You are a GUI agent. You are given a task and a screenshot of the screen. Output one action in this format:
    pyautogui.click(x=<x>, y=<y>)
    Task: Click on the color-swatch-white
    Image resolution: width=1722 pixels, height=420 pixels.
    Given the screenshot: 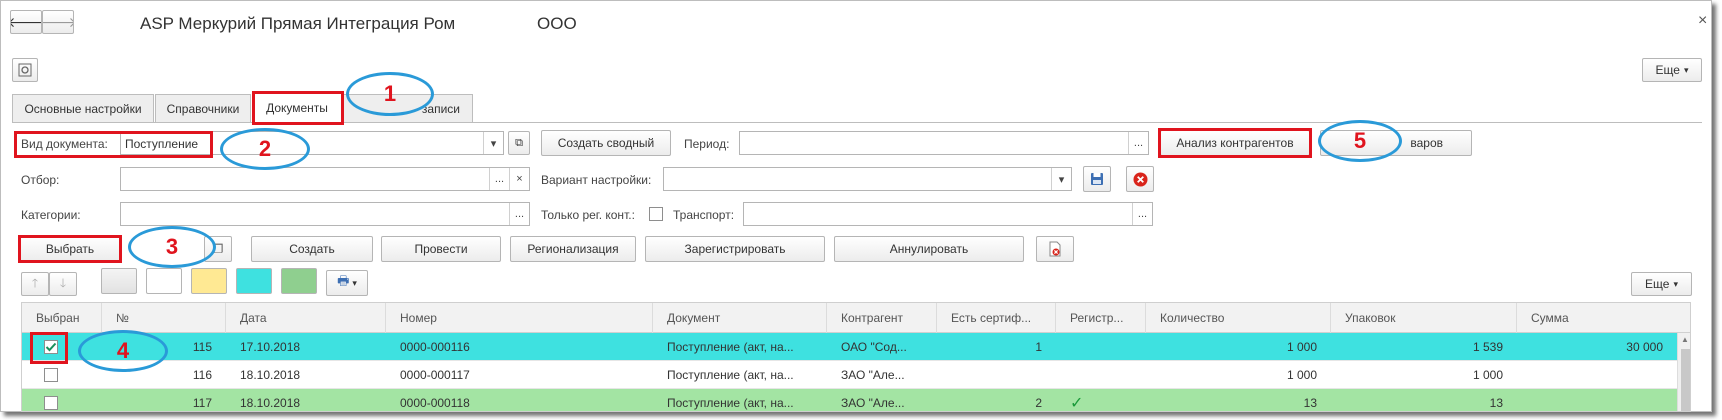 What is the action you would take?
    pyautogui.click(x=164, y=281)
    